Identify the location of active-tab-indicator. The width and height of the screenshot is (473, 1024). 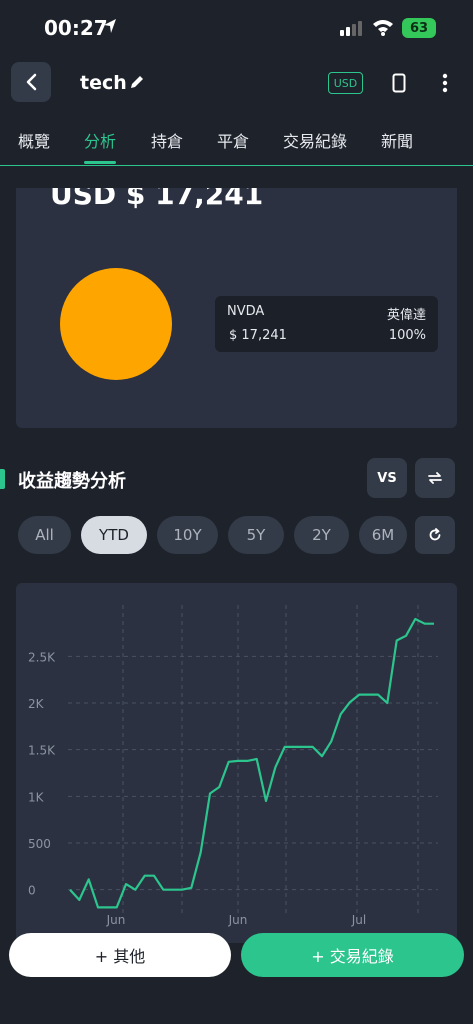
(100, 162).